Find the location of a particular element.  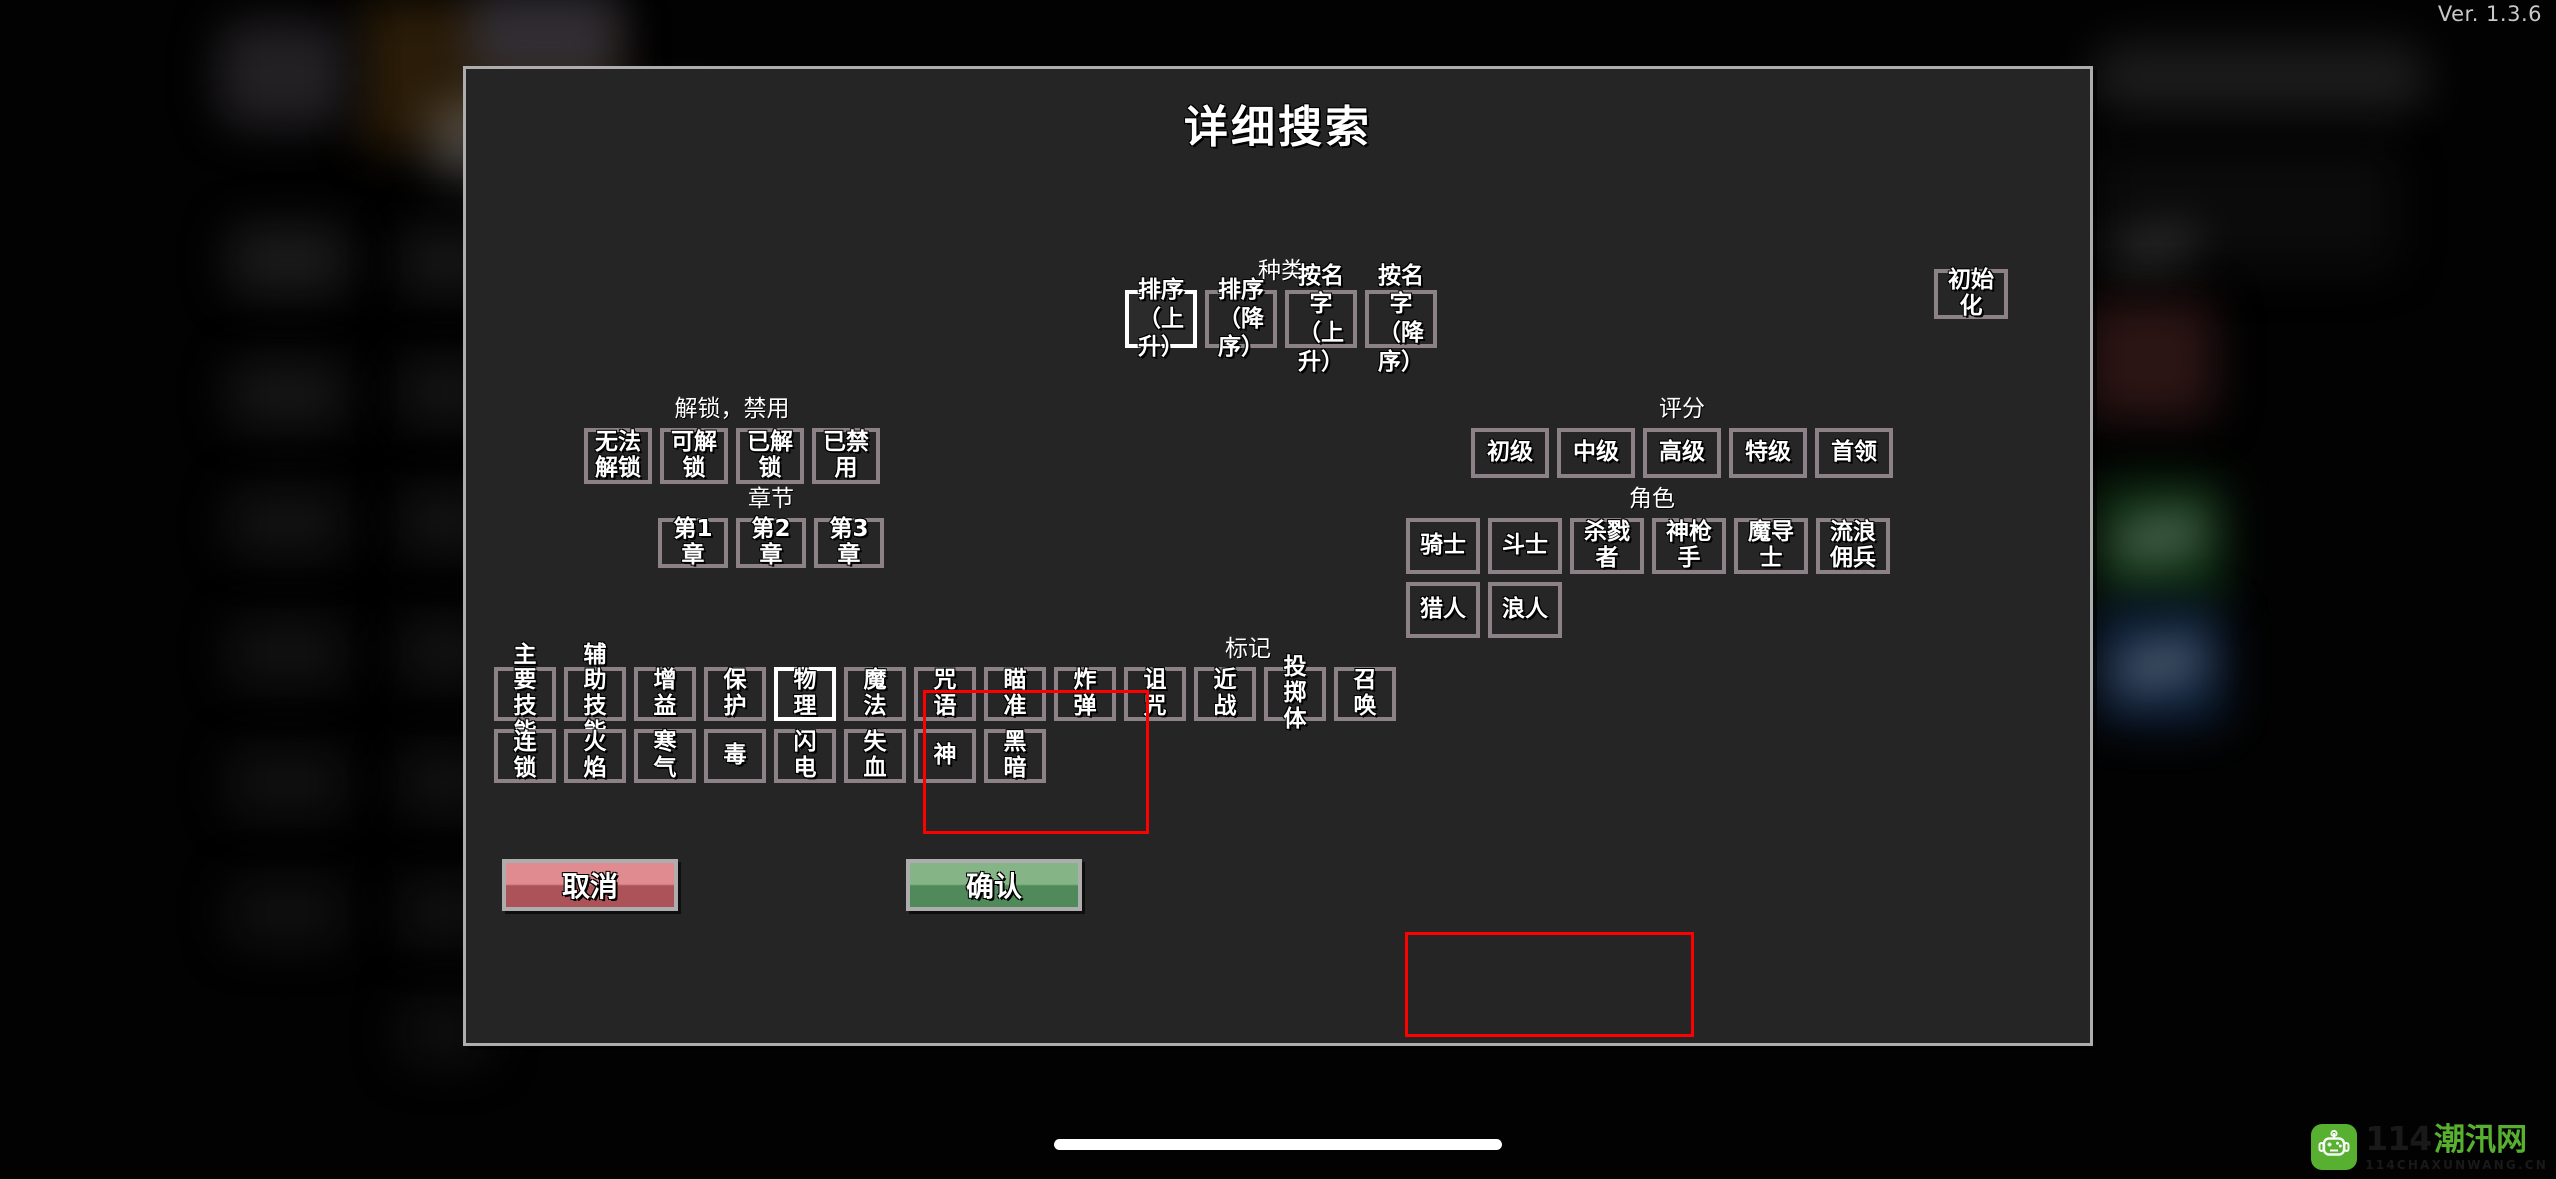

rating-option-1: 中级 is located at coordinates (1596, 453).